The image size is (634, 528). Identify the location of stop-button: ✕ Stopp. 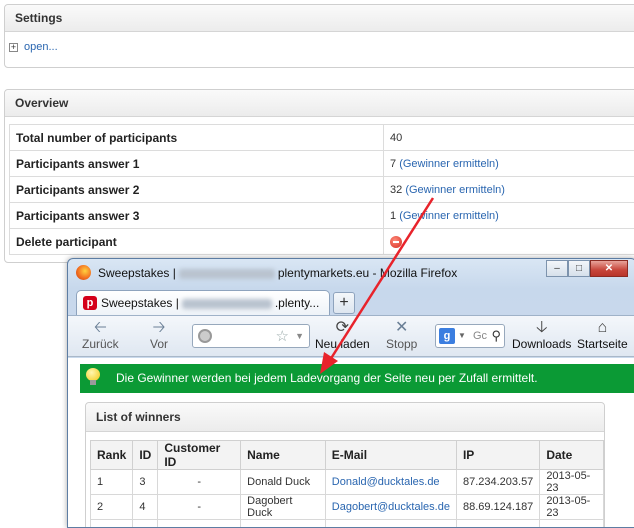
(401, 335).